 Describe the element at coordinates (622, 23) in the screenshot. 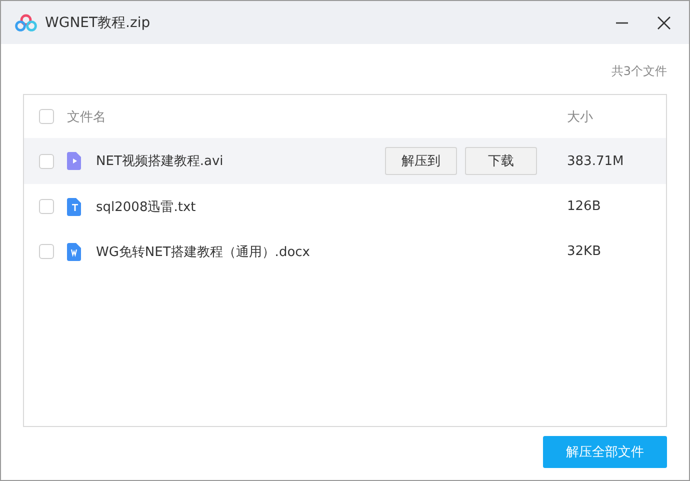

I see `minimize-icon` at that location.